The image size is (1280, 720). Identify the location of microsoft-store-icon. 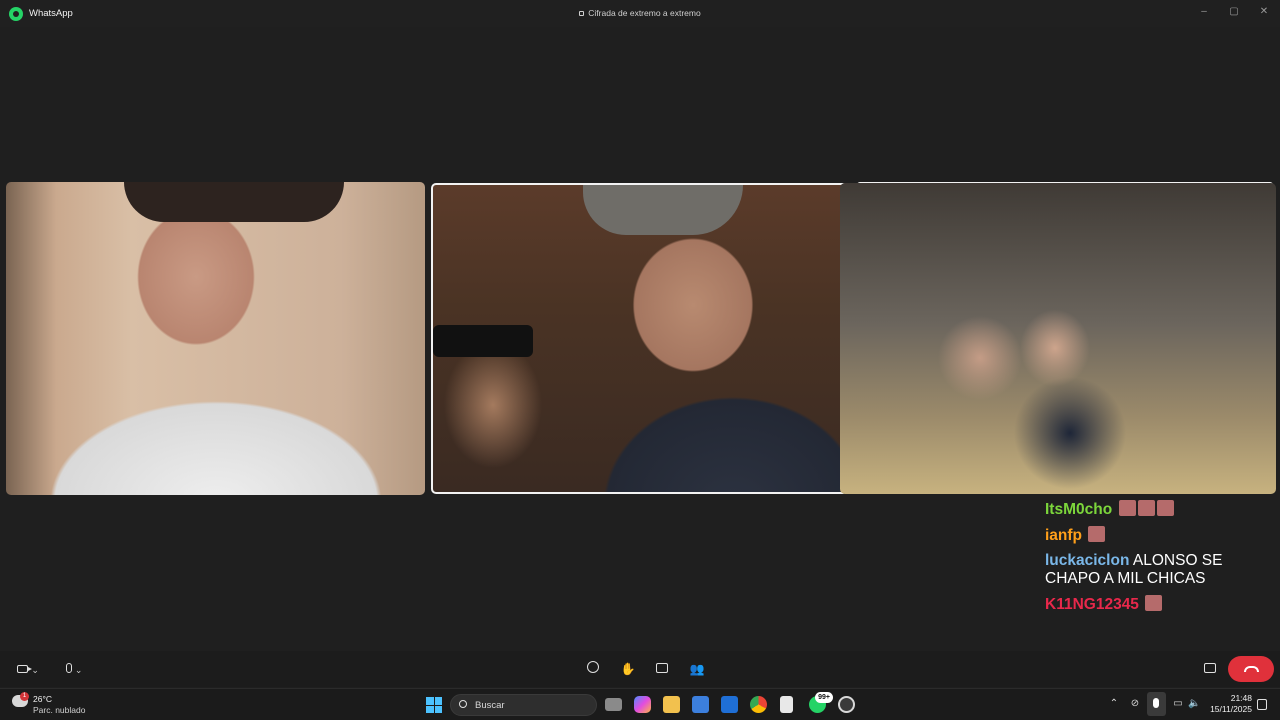
(700, 704).